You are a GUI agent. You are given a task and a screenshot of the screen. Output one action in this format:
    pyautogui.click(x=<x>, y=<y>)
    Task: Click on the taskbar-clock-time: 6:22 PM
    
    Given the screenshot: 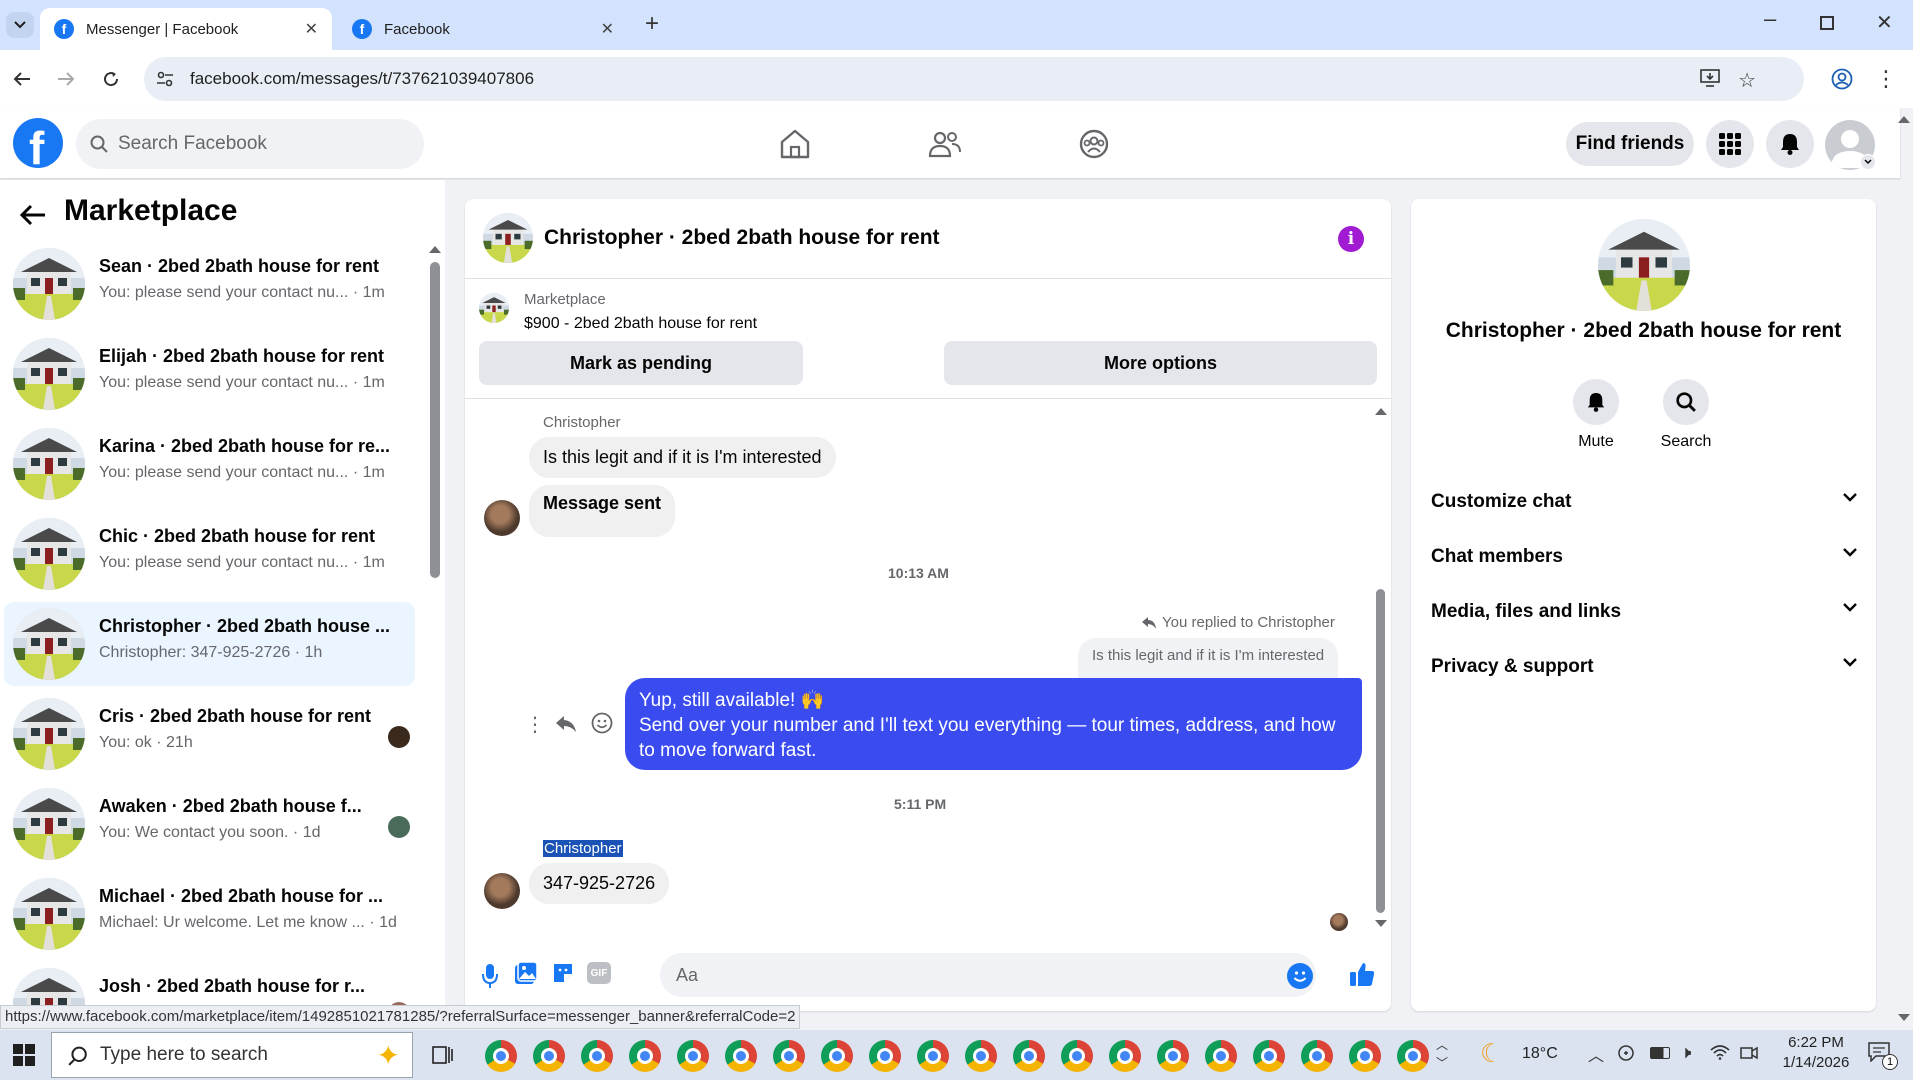 What is the action you would take?
    pyautogui.click(x=1816, y=1042)
    